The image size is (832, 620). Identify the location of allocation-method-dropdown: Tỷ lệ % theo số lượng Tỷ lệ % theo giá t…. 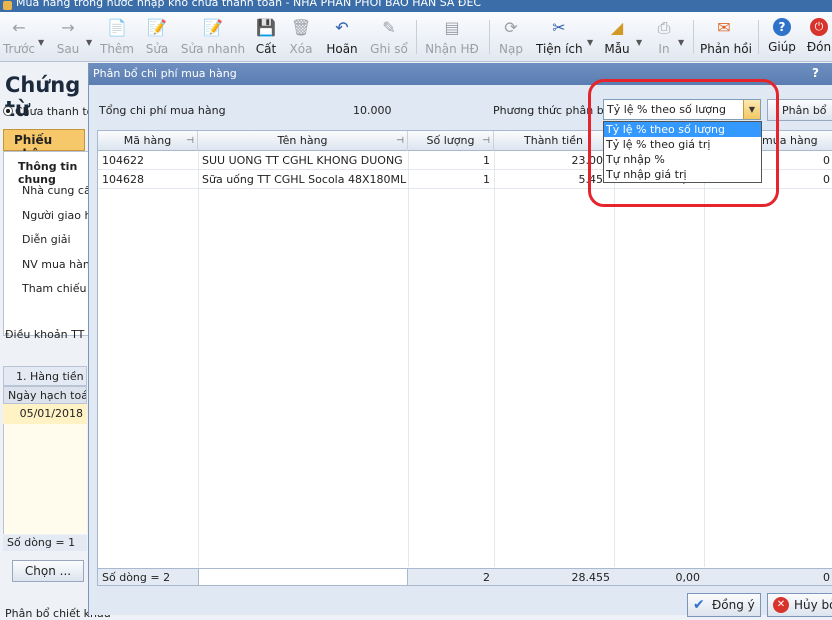
(682, 152).